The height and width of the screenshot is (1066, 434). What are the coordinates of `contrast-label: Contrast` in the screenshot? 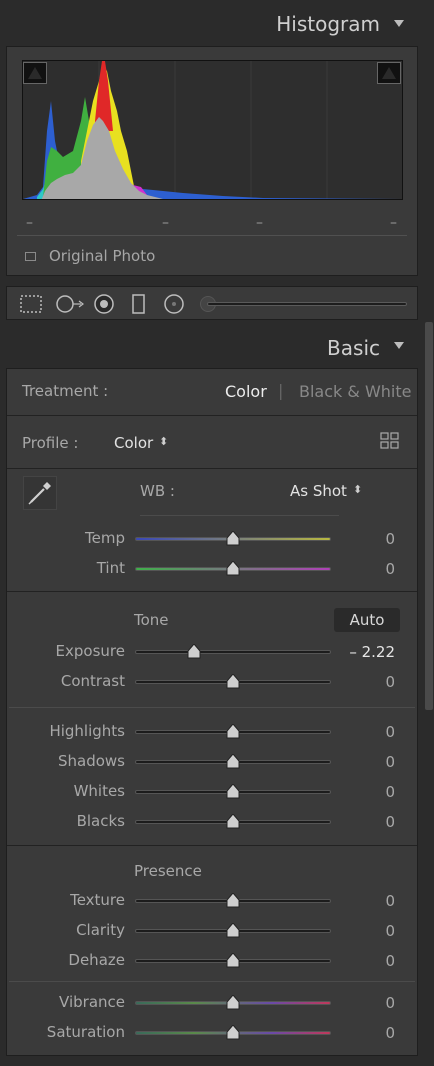 It's located at (92, 681).